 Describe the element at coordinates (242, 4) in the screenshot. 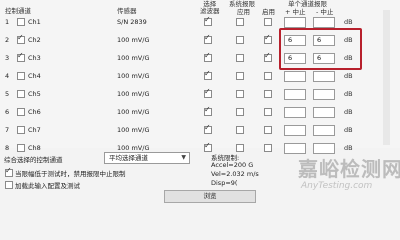

I see `header-system-limit: 系统报限` at that location.